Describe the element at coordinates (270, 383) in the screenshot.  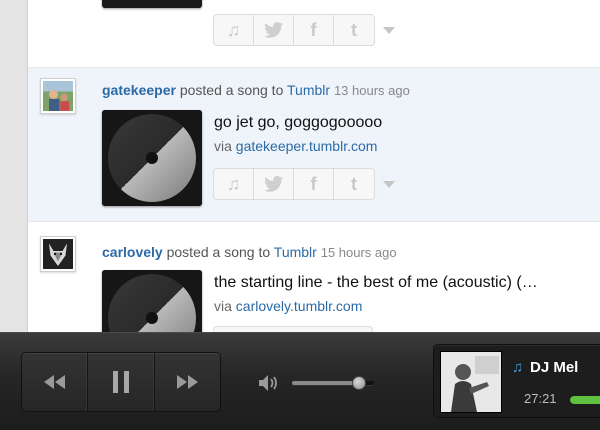
I see `volume-speaker-icon` at that location.